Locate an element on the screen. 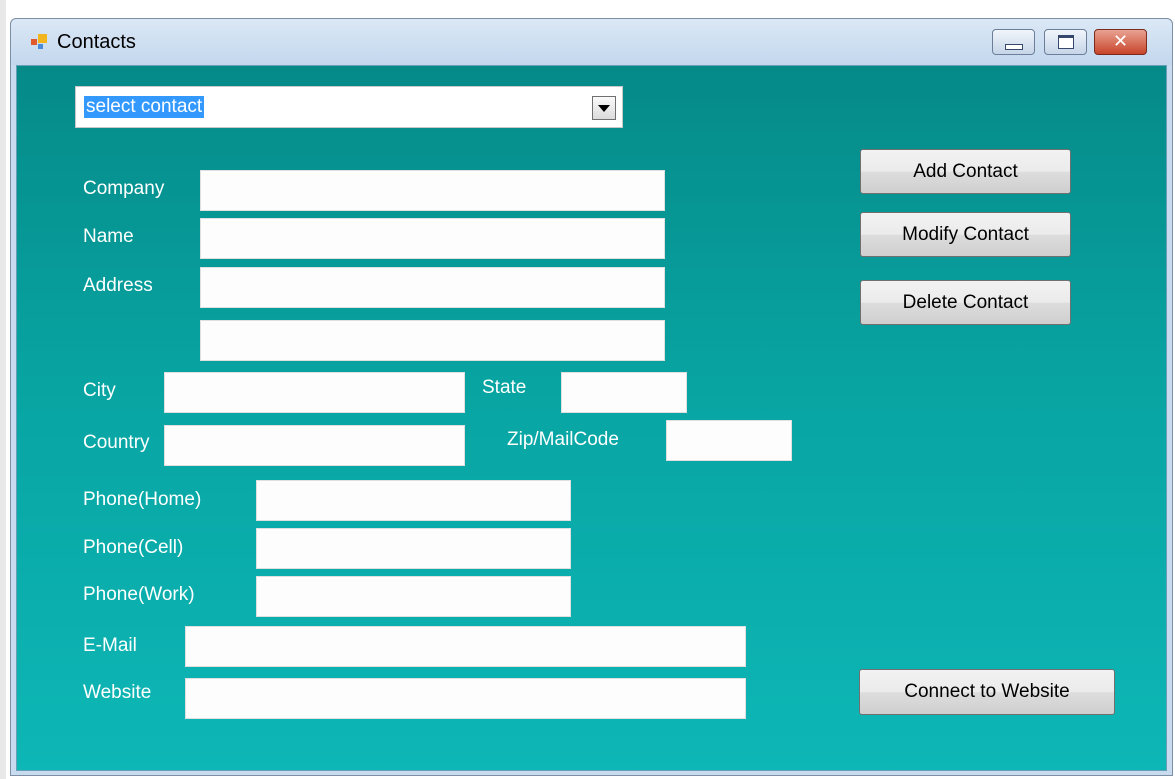 The width and height of the screenshot is (1175, 779). phone-cell-field is located at coordinates (413, 548).